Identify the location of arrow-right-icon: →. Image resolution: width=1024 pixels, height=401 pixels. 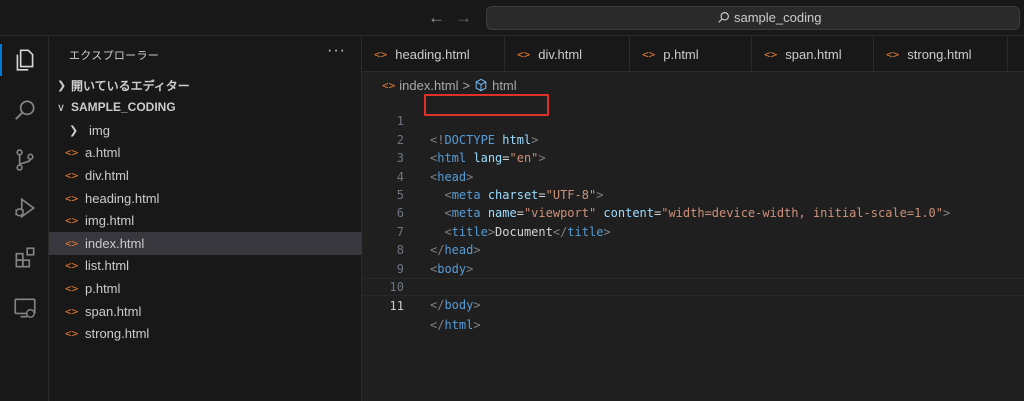
(463, 18).